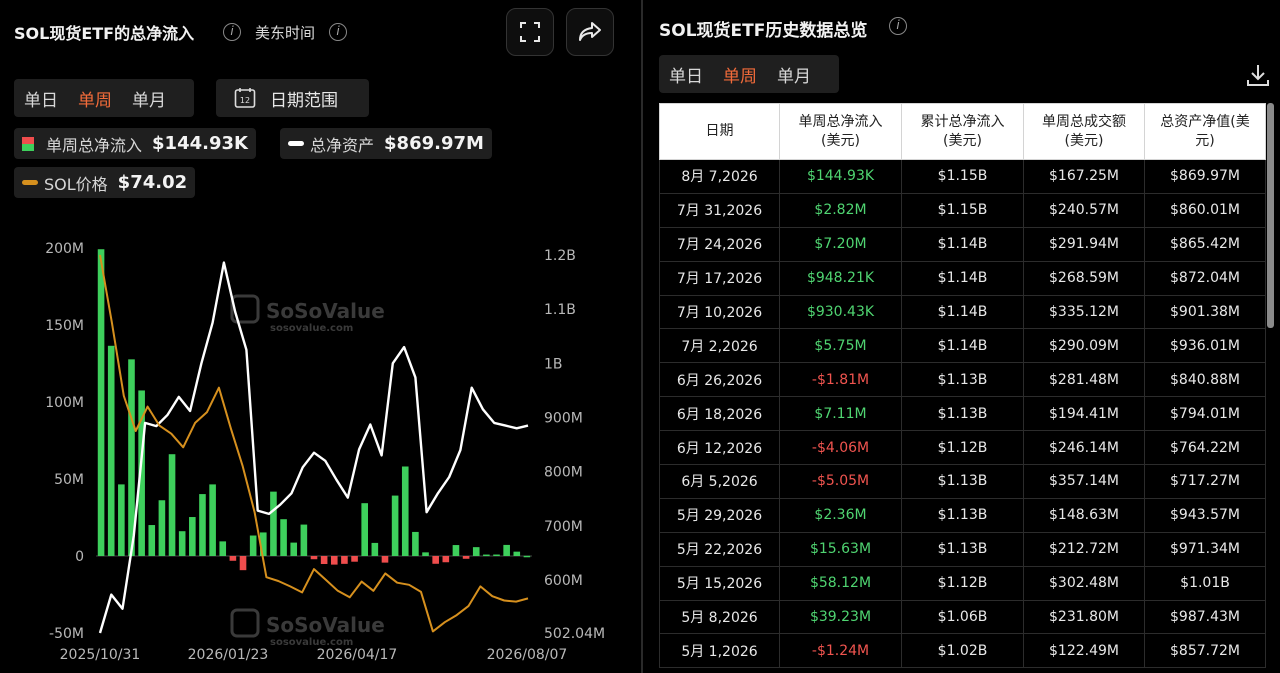  What do you see at coordinates (76, 184) in the screenshot?
I see `legend-sol-price-label: SOL价格` at bounding box center [76, 184].